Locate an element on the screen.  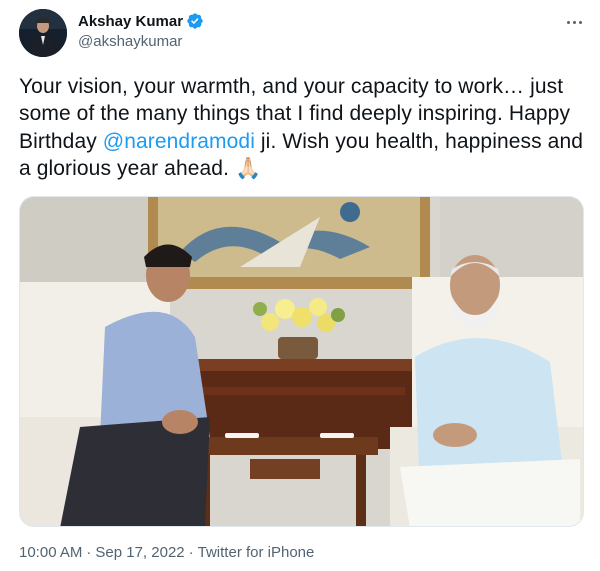
author-avatar is located at coordinates (43, 33).